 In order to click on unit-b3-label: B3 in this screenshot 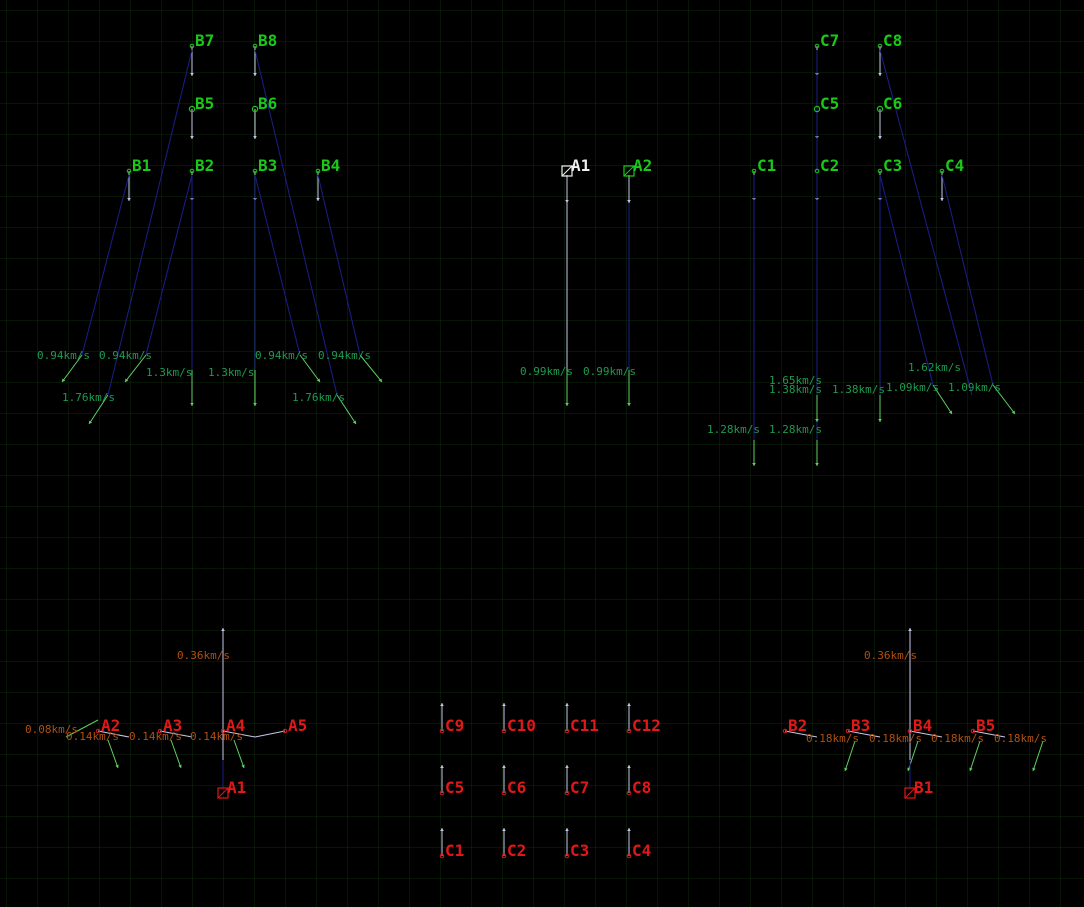, I will do `click(267, 165)`.